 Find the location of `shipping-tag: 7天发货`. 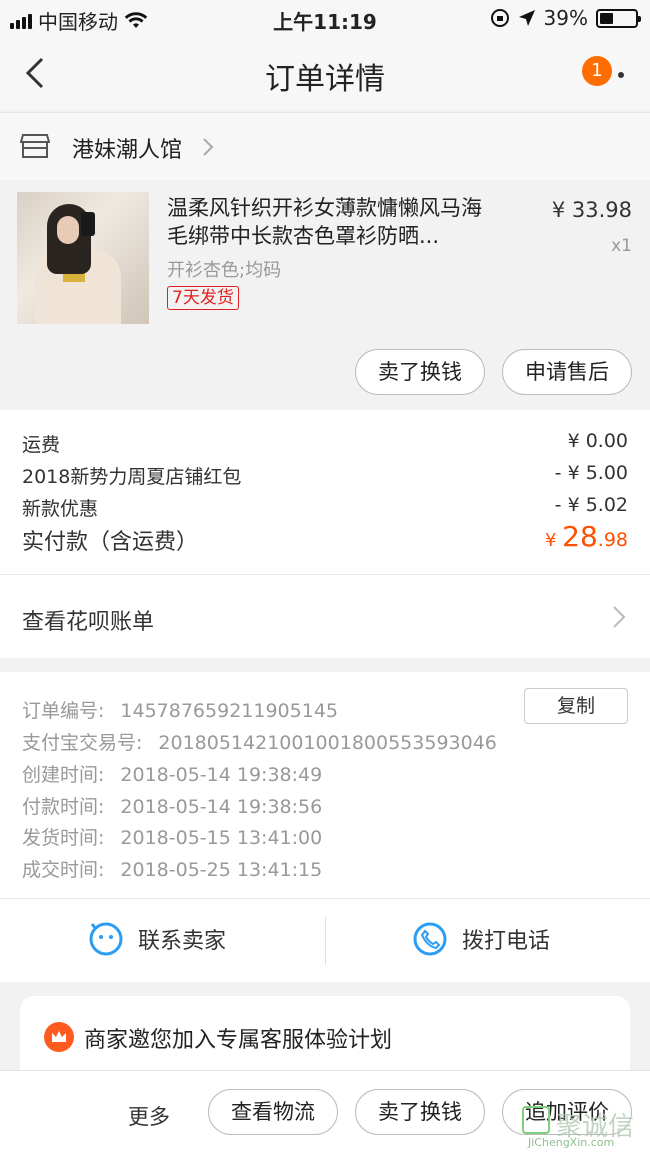

shipping-tag: 7天发货 is located at coordinates (203, 298).